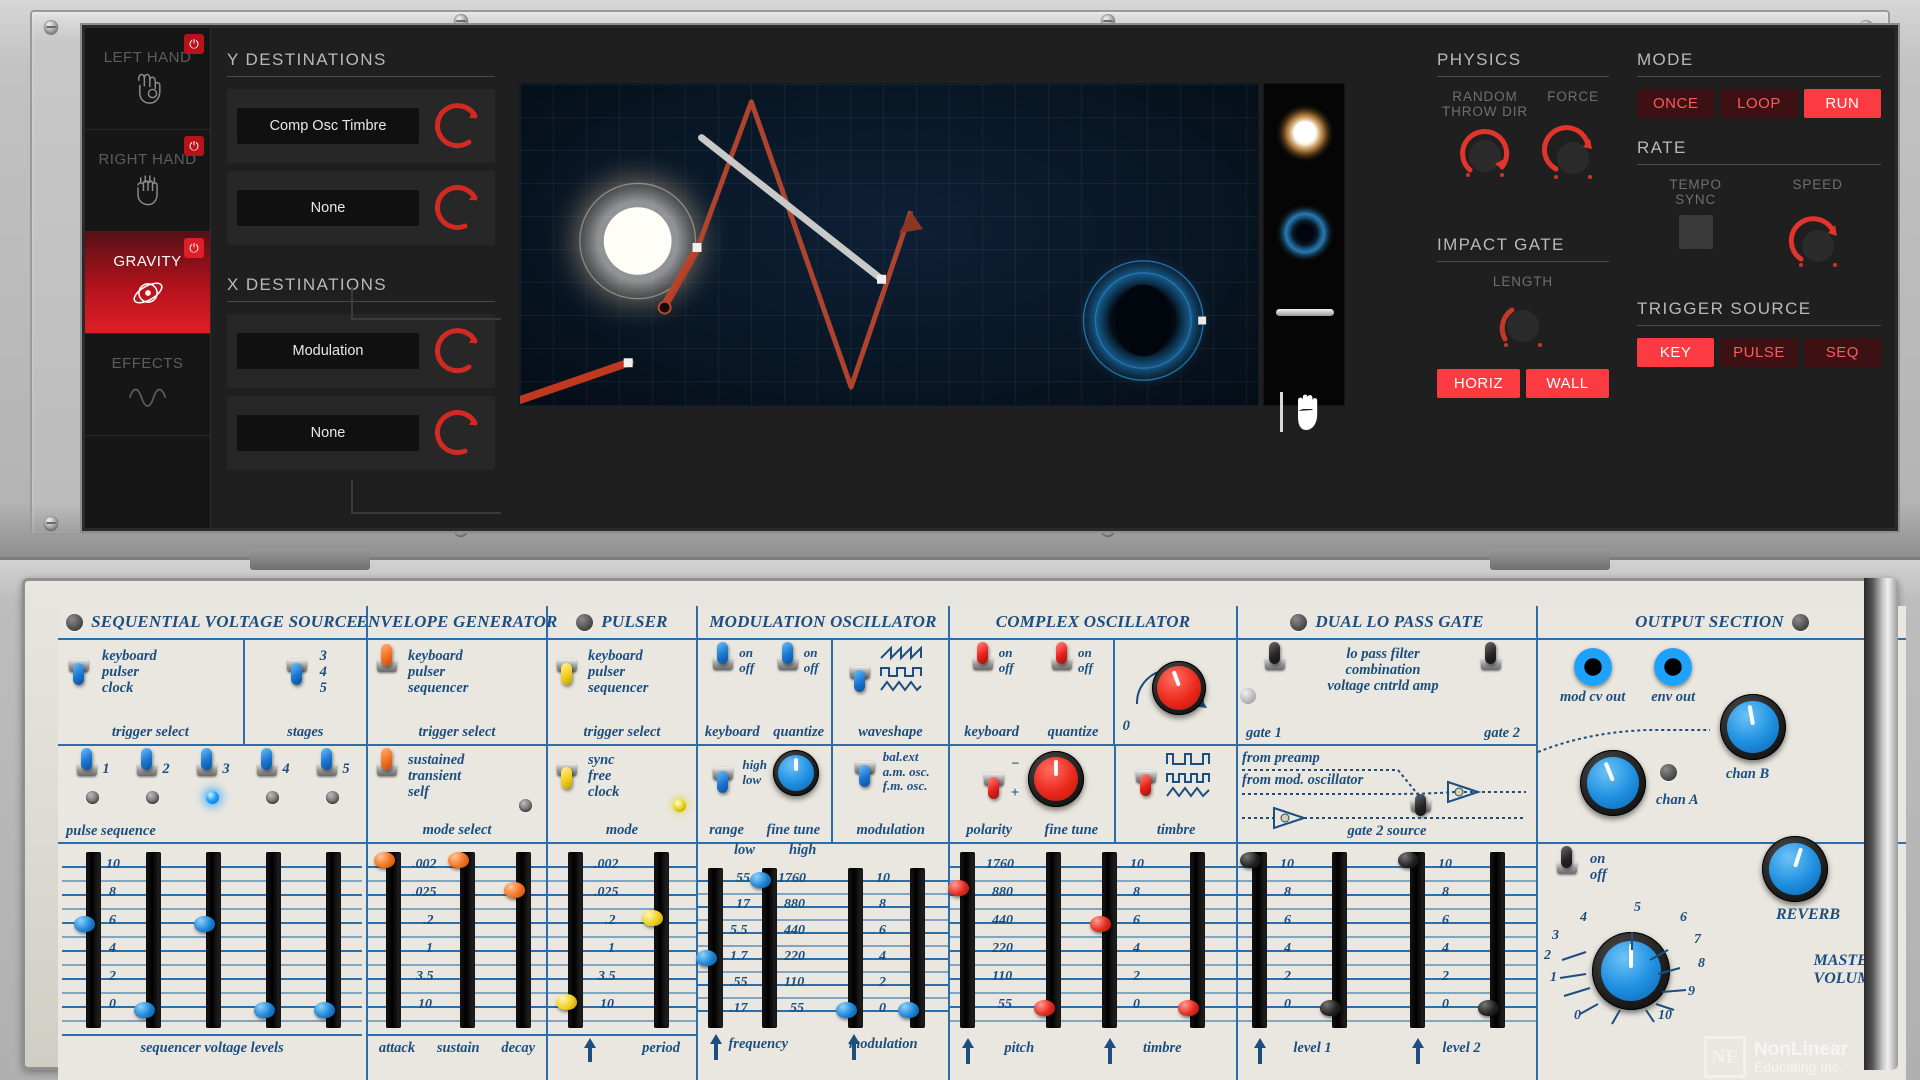 The height and width of the screenshot is (1080, 1920). What do you see at coordinates (1305, 312) in the screenshot?
I see `wall-tool` at bounding box center [1305, 312].